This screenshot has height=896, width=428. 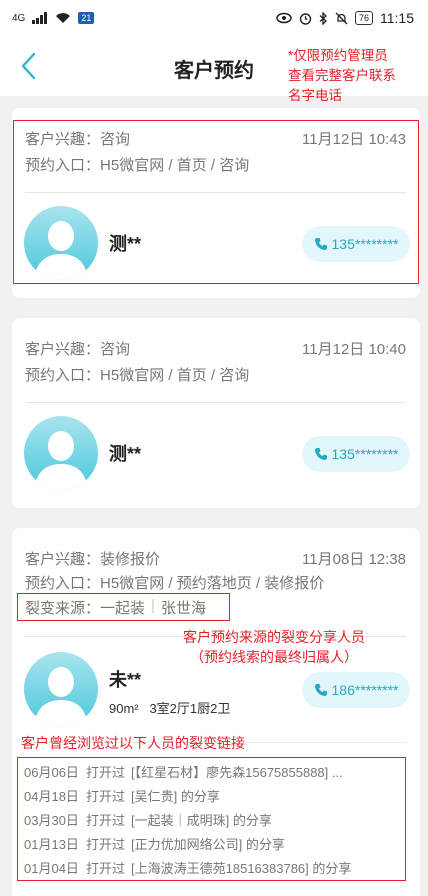 I want to click on mute-bell-icon, so click(x=341, y=18).